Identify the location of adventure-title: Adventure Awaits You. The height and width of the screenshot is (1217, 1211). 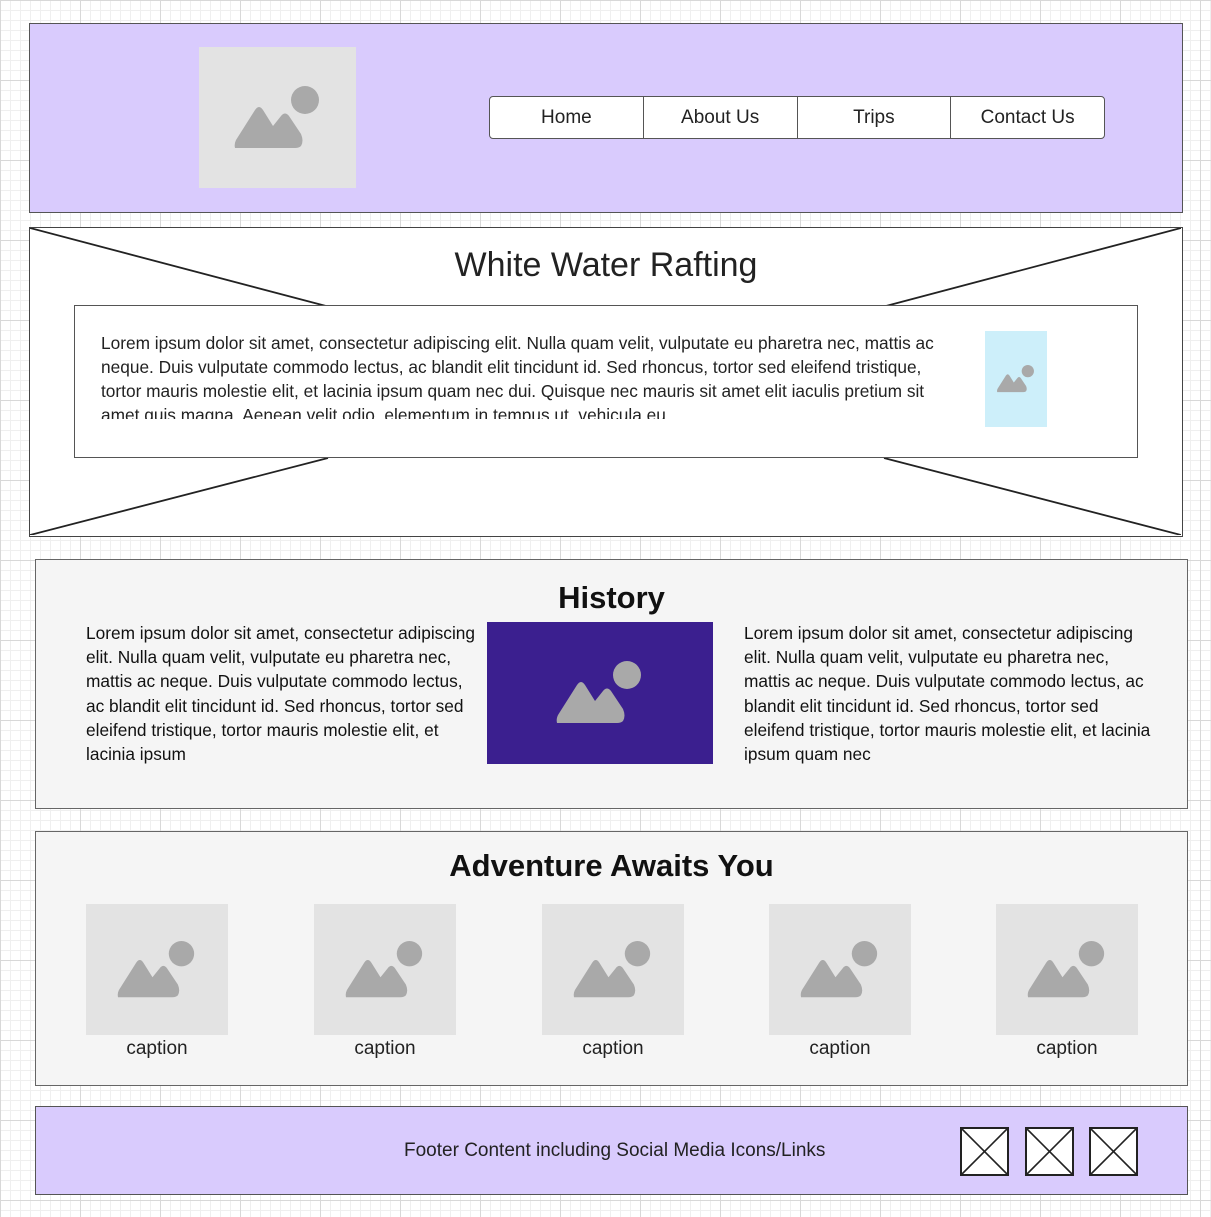
(611, 865).